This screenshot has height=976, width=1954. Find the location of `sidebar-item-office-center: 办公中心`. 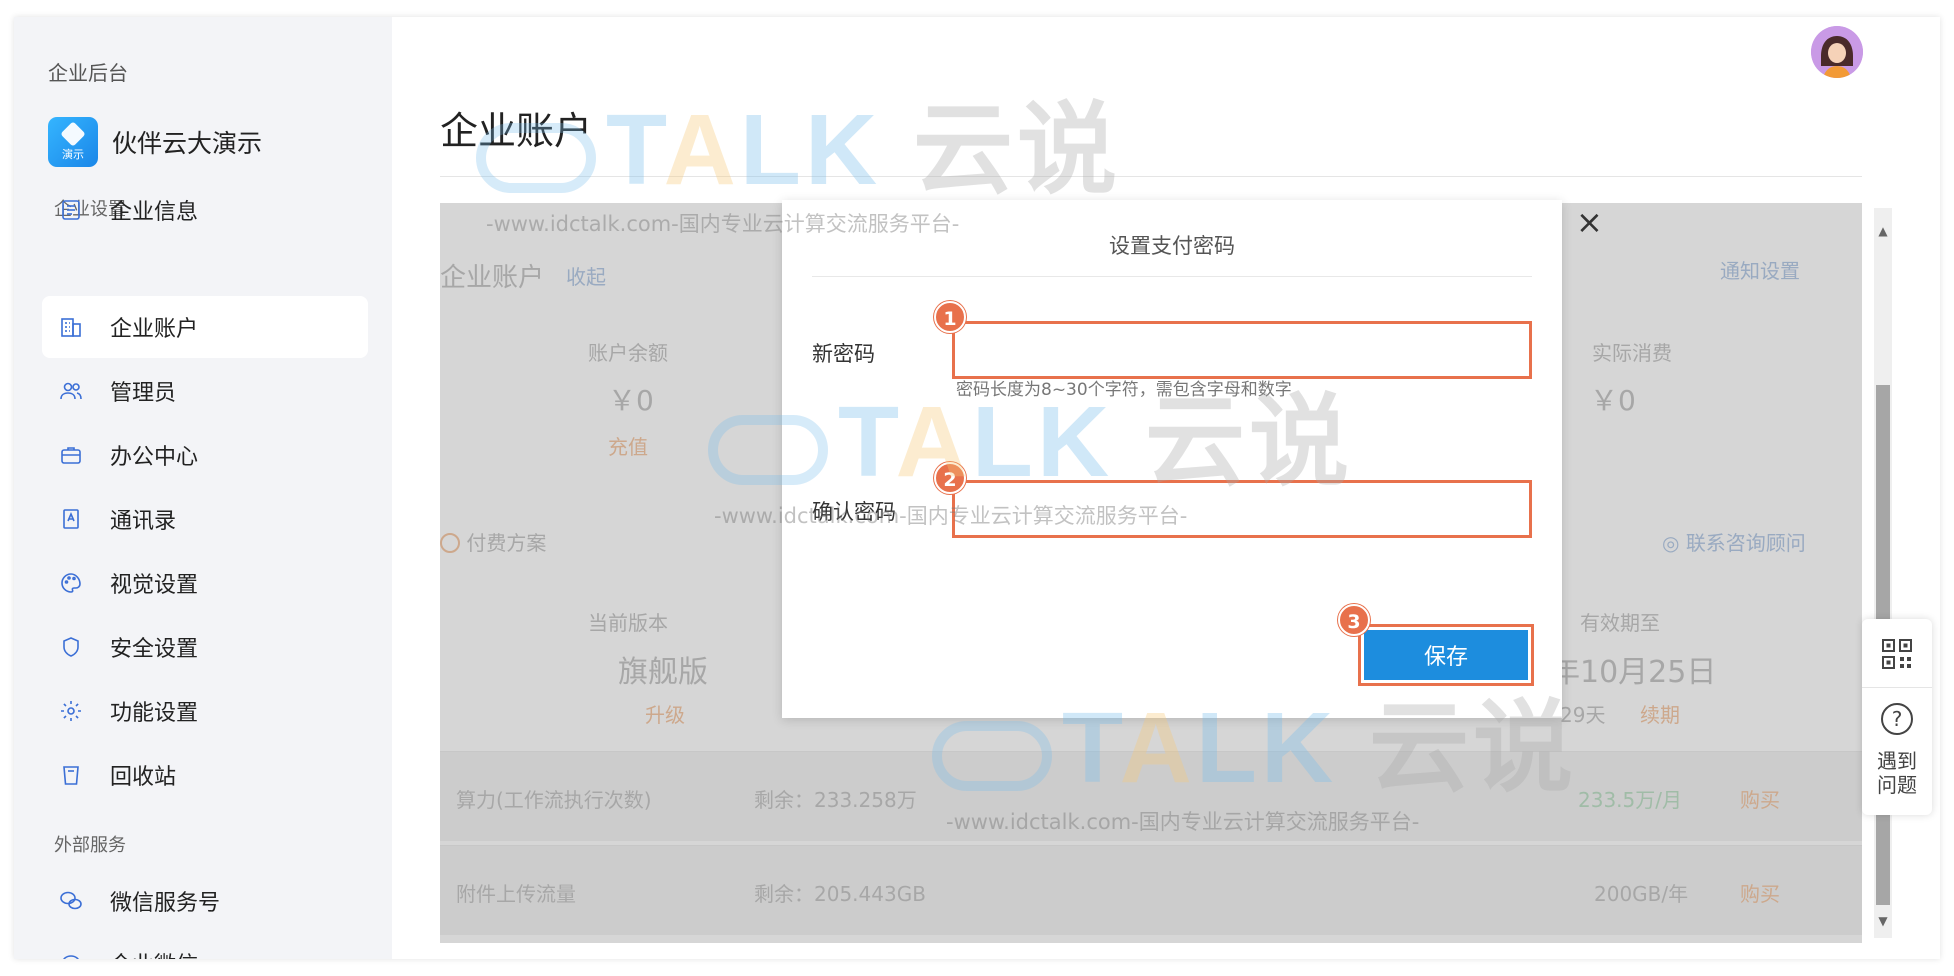

sidebar-item-office-center: 办公中心 is located at coordinates (205, 455).